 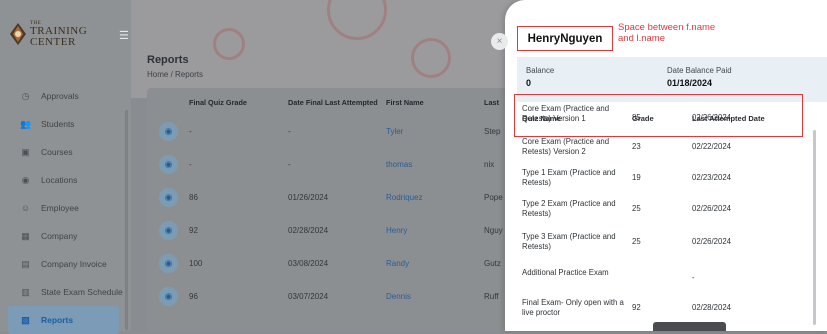 What do you see at coordinates (667, 33) in the screenshot?
I see `annotation-note: Space between f.name and l.name` at bounding box center [667, 33].